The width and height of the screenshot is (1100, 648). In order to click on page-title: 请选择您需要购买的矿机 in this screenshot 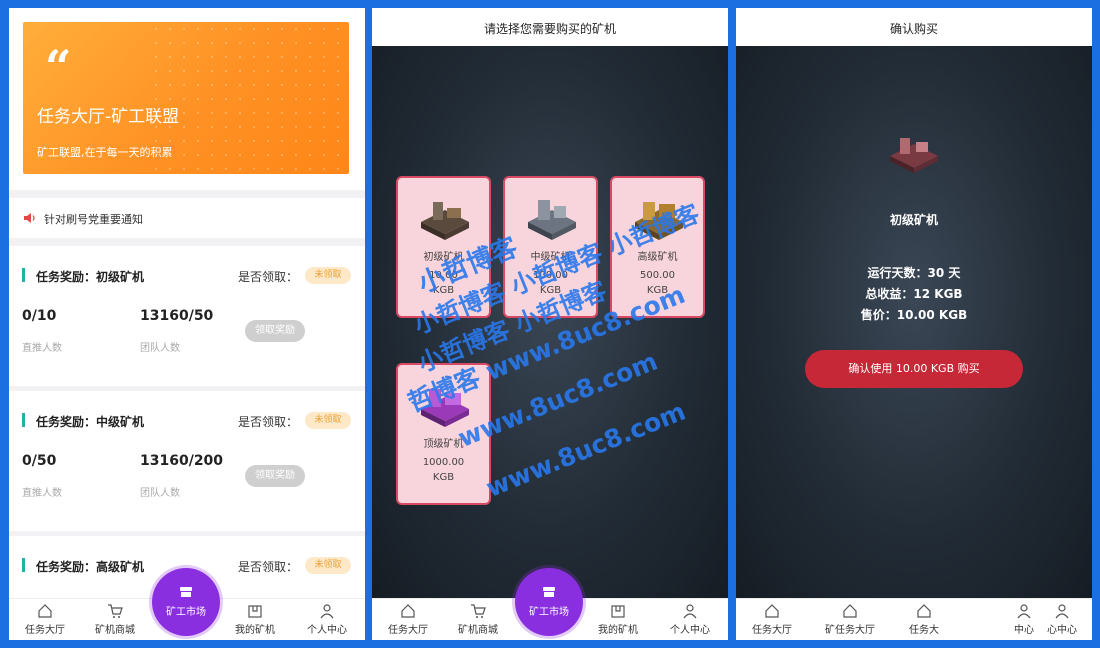, I will do `click(549, 29)`.